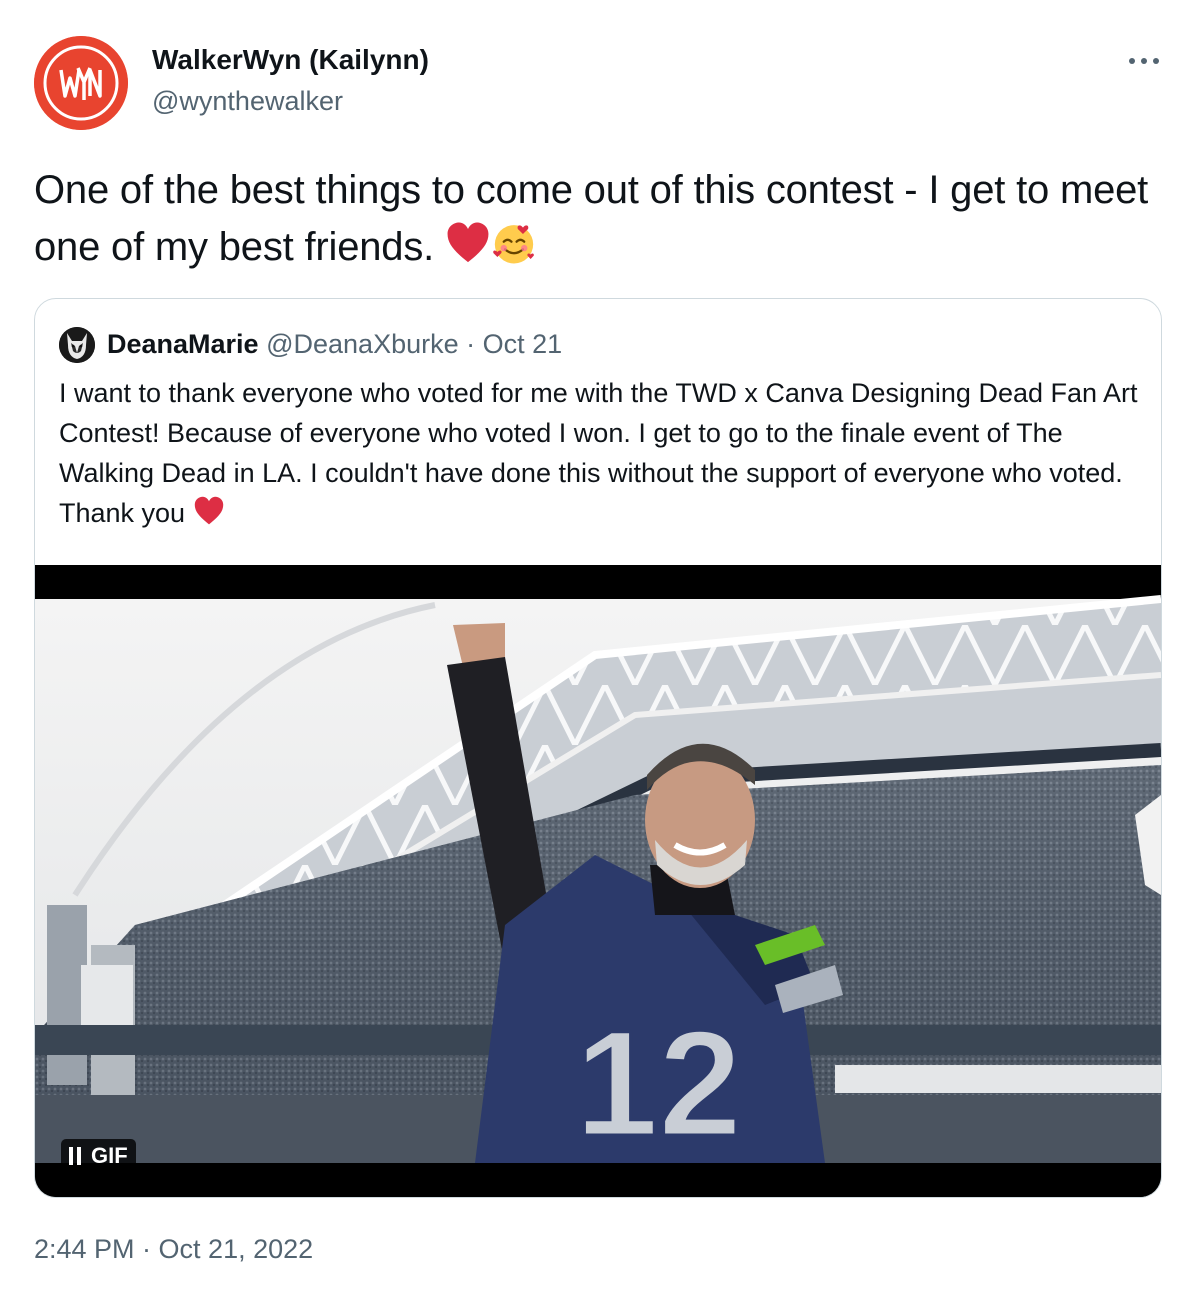 This screenshot has height=1298, width=1196. I want to click on jersey-number: 12, so click(658, 1083).